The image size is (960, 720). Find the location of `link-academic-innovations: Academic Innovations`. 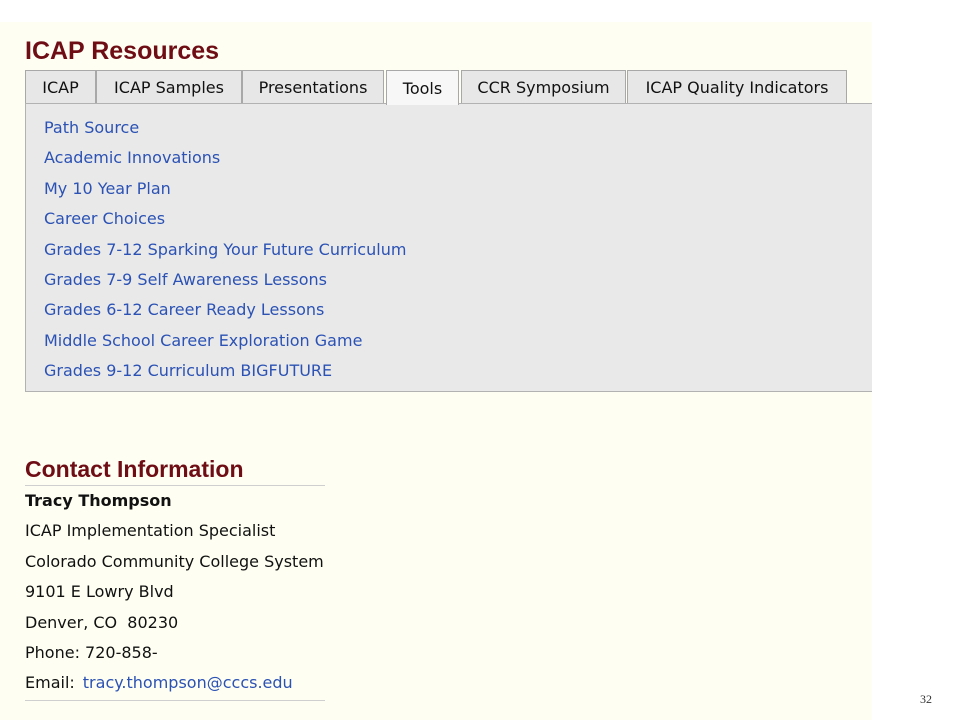

link-academic-innovations: Academic Innovations is located at coordinates (132, 157).